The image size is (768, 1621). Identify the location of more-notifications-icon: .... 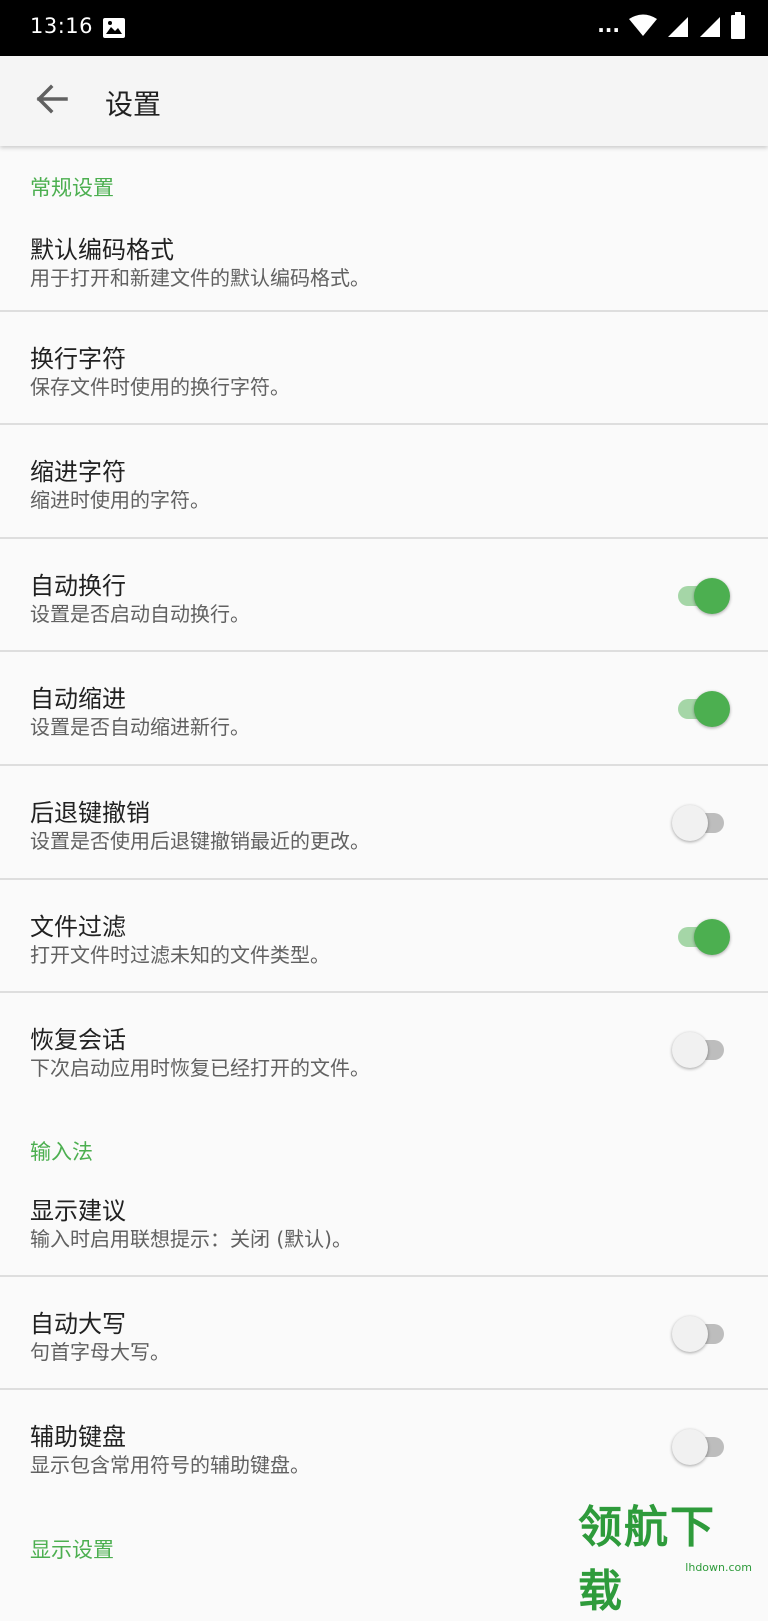
(608, 25).